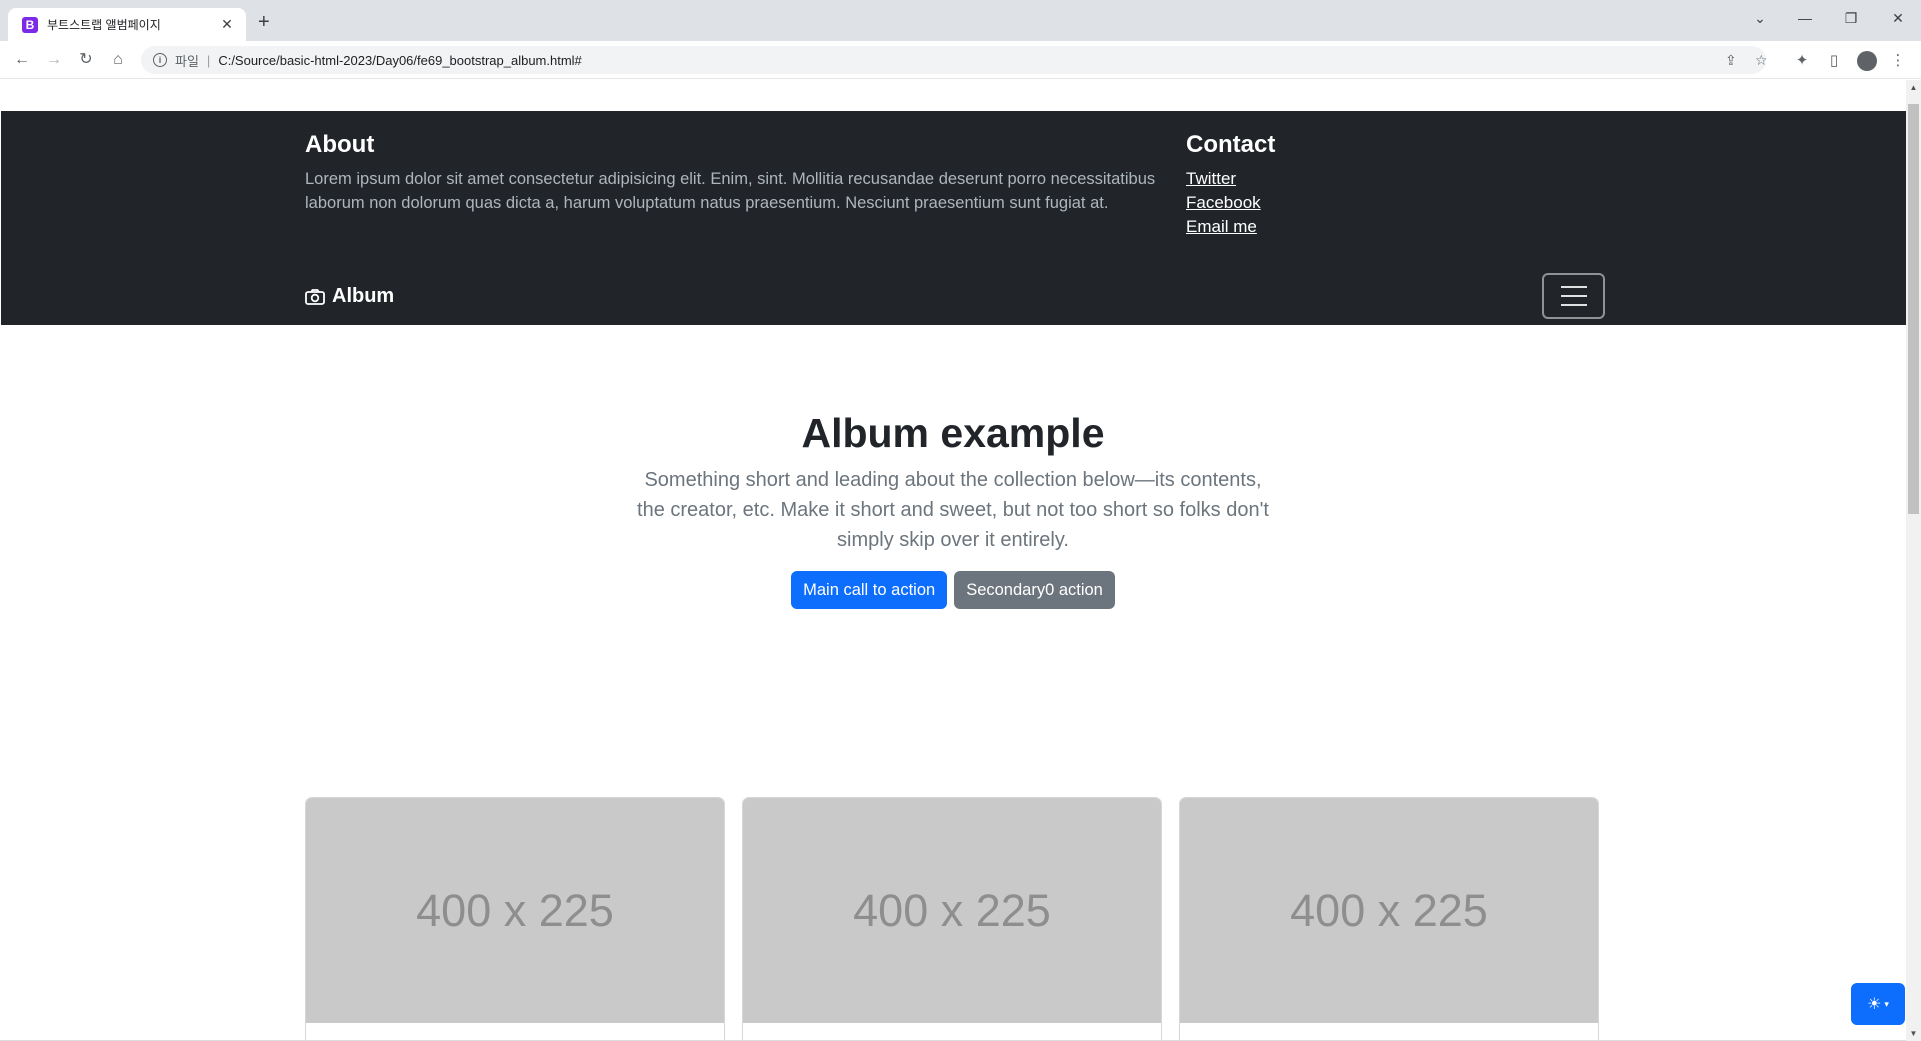 This screenshot has width=1921, height=1041. Describe the element at coordinates (22, 60) in the screenshot. I see `back-icon: ←` at that location.